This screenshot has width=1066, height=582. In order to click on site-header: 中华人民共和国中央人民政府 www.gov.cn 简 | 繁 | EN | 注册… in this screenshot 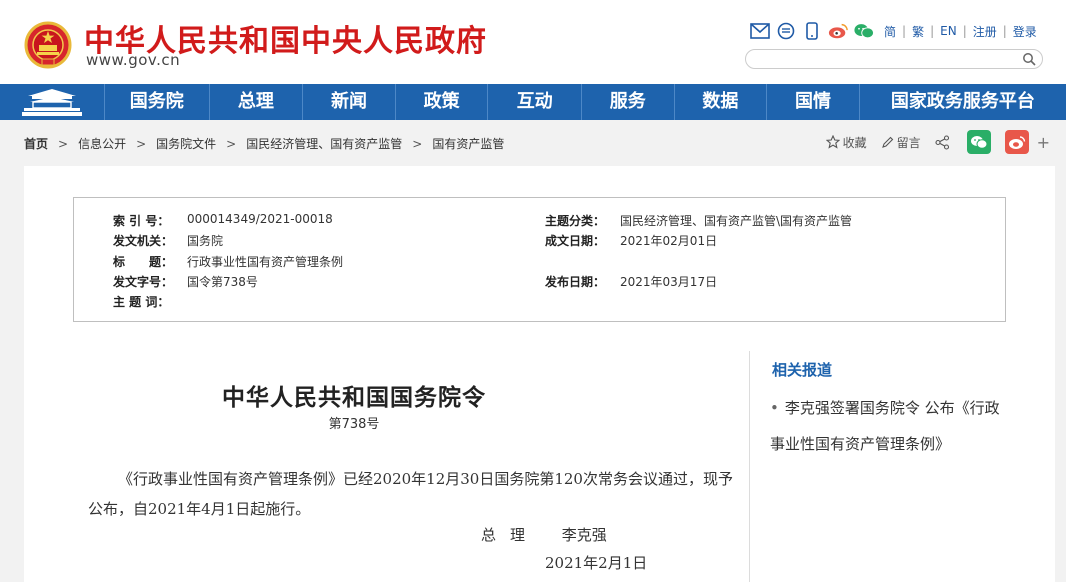, I will do `click(533, 42)`.